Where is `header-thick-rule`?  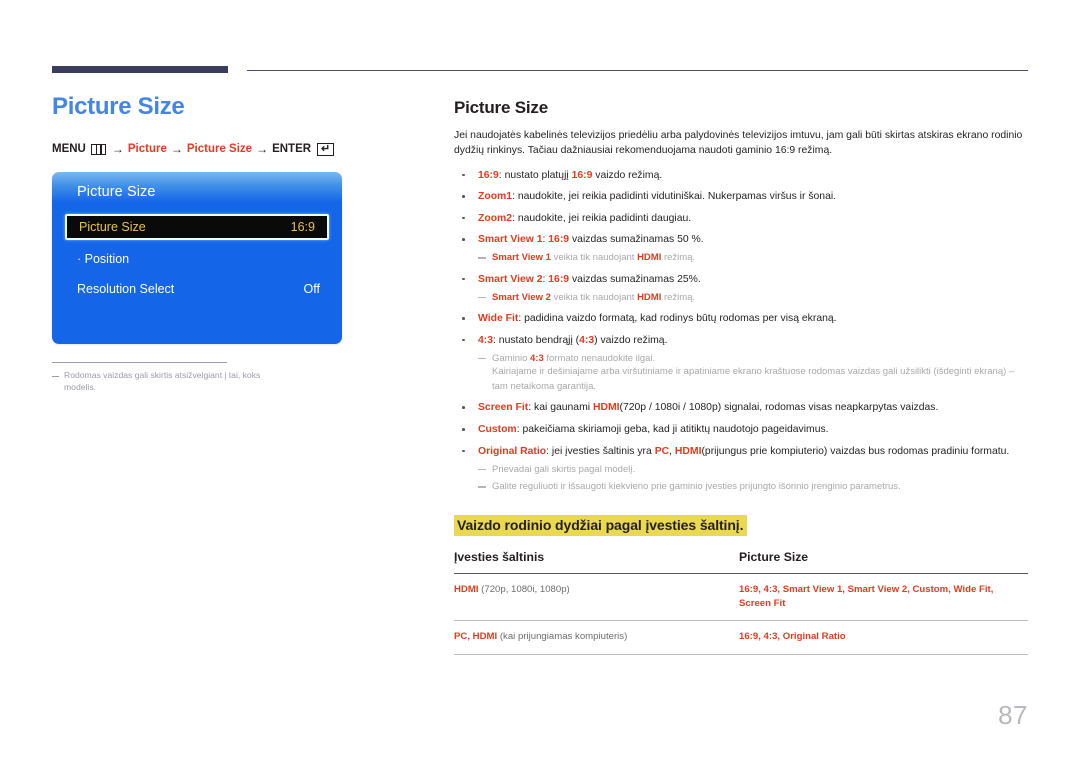
header-thick-rule is located at coordinates (140, 69).